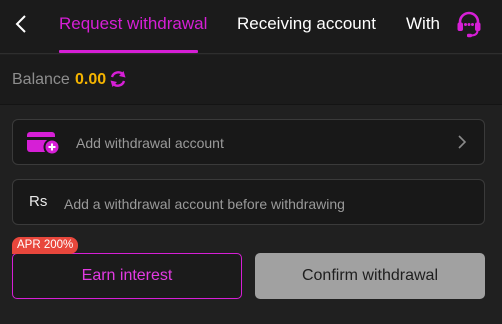 This screenshot has height=324, width=502. Describe the element at coordinates (462, 142) in the screenshot. I see `chevron-right-icon` at that location.